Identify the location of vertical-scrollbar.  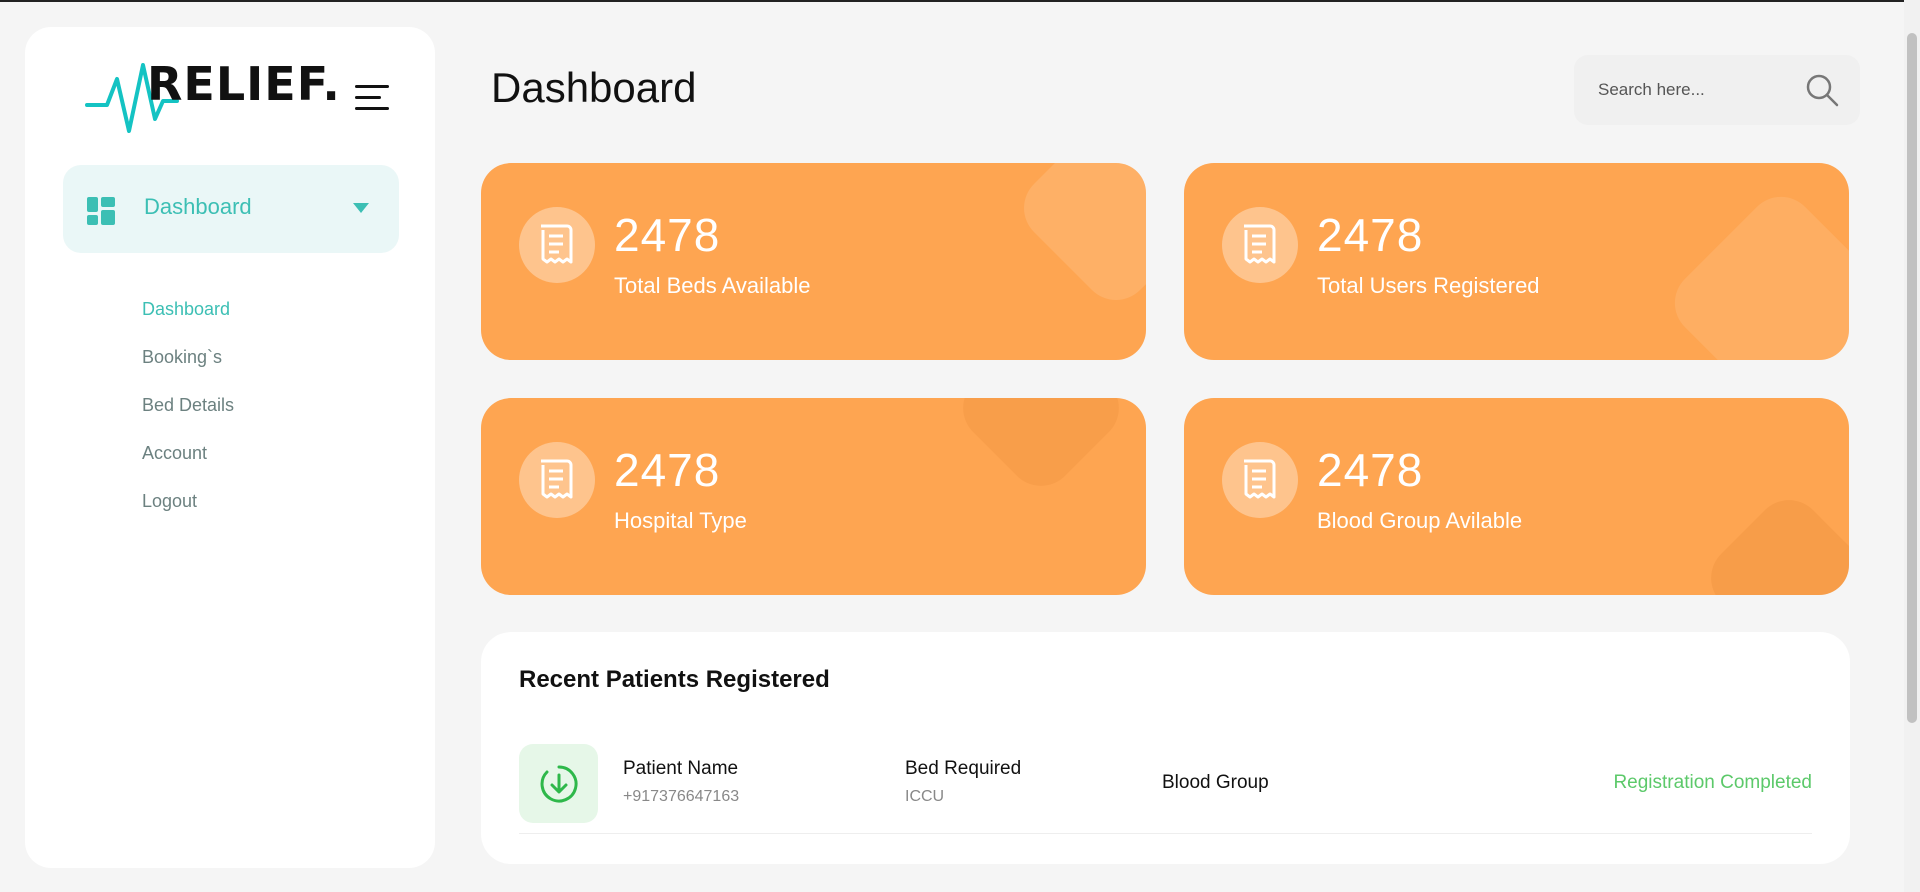
(1912, 446).